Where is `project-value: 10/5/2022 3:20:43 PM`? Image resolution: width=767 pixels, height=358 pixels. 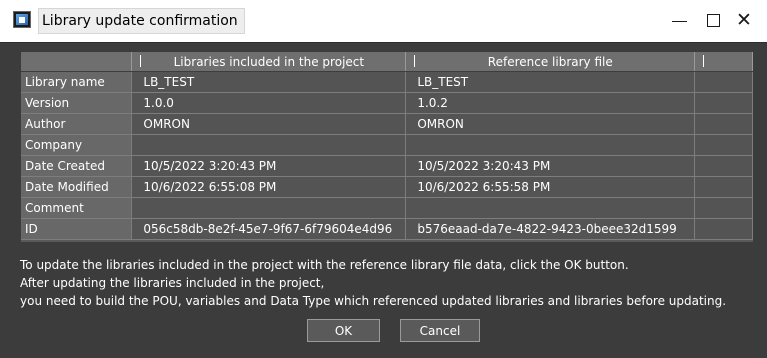 project-value: 10/5/2022 3:20:43 PM is located at coordinates (269, 166).